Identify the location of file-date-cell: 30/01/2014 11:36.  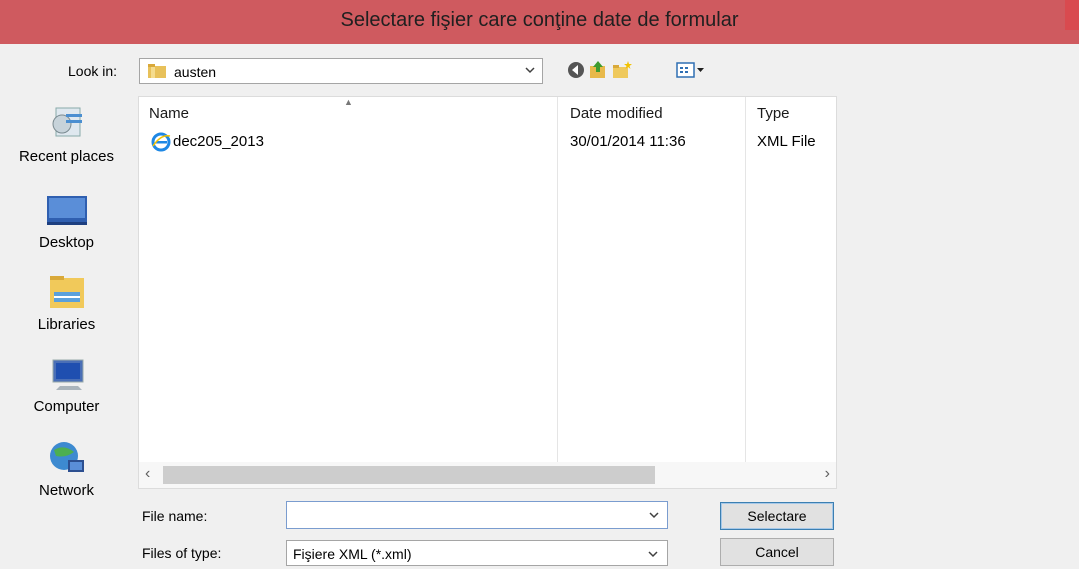
(628, 141).